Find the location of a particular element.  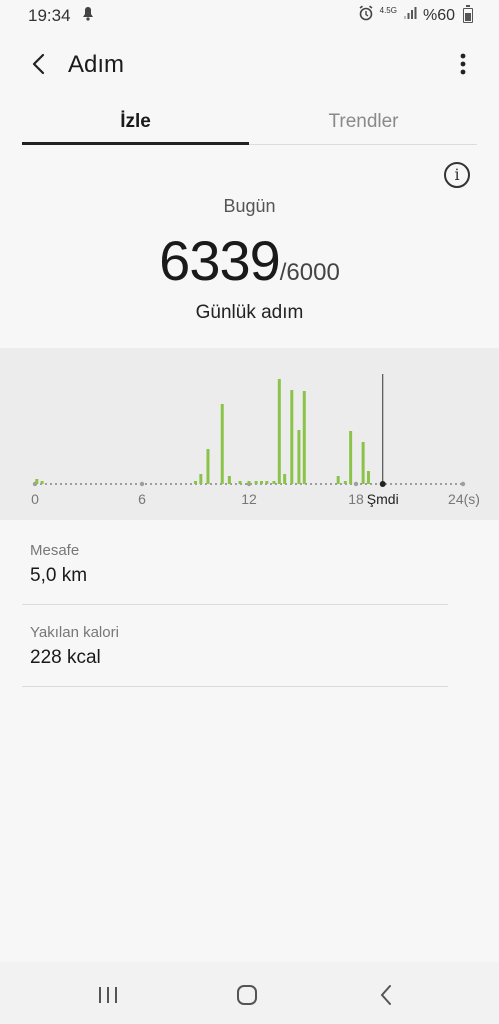

page-title: Adım is located at coordinates (96, 64).